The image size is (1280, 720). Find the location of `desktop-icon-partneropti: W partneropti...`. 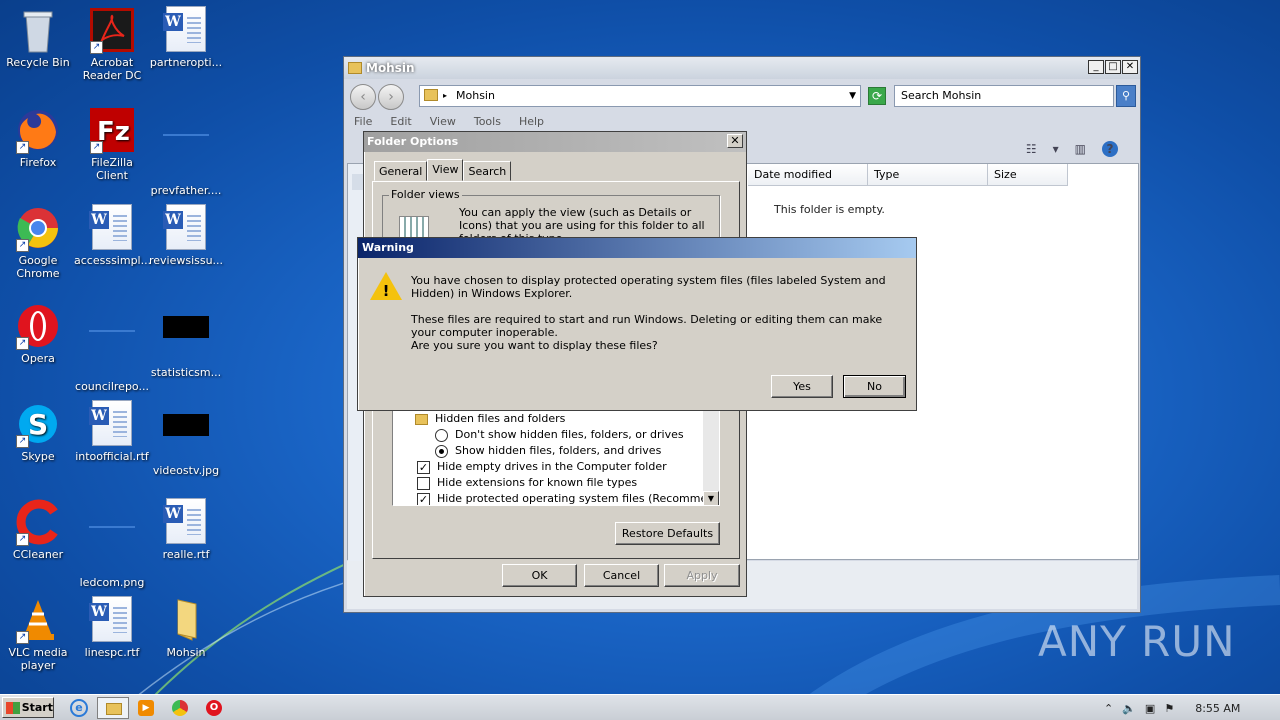

desktop-icon-partneropti: W partneropti... is located at coordinates (186, 37).